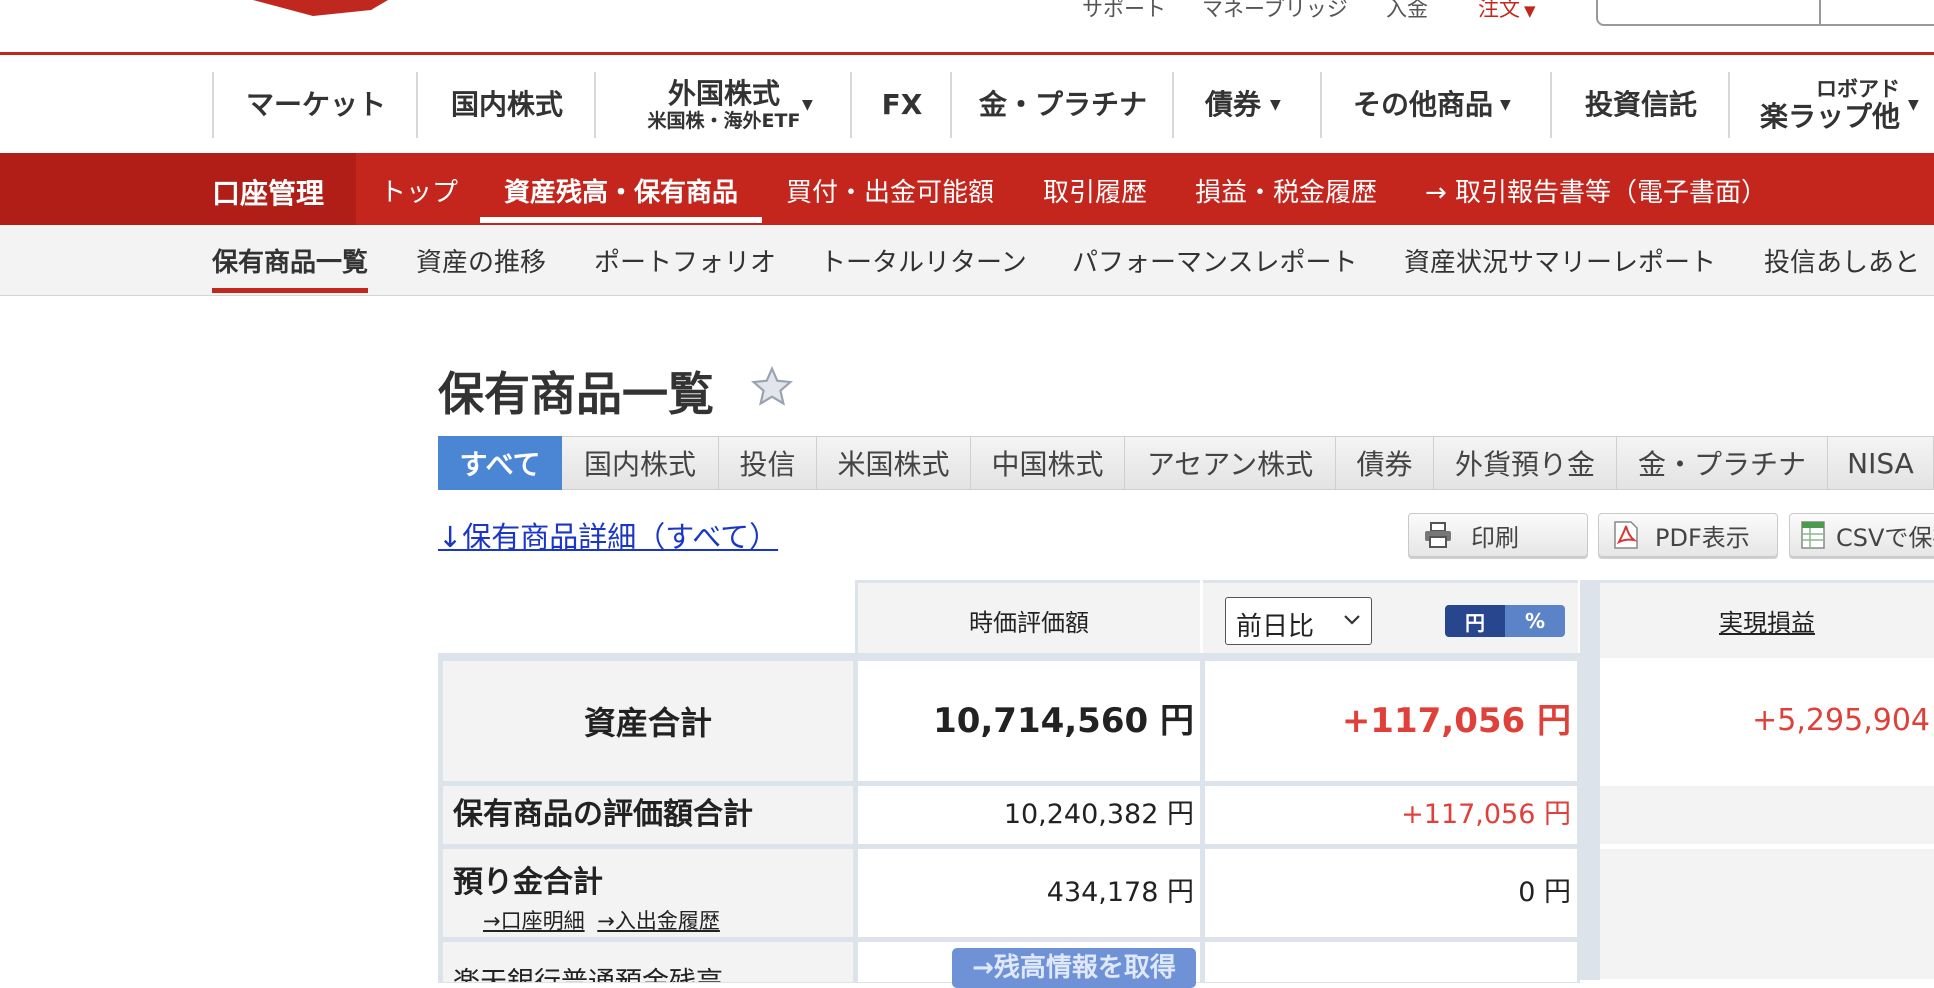 This screenshot has height=988, width=1934. What do you see at coordinates (658, 921) in the screenshot?
I see `deposit-withdraw-history-link: →入出金履歴` at bounding box center [658, 921].